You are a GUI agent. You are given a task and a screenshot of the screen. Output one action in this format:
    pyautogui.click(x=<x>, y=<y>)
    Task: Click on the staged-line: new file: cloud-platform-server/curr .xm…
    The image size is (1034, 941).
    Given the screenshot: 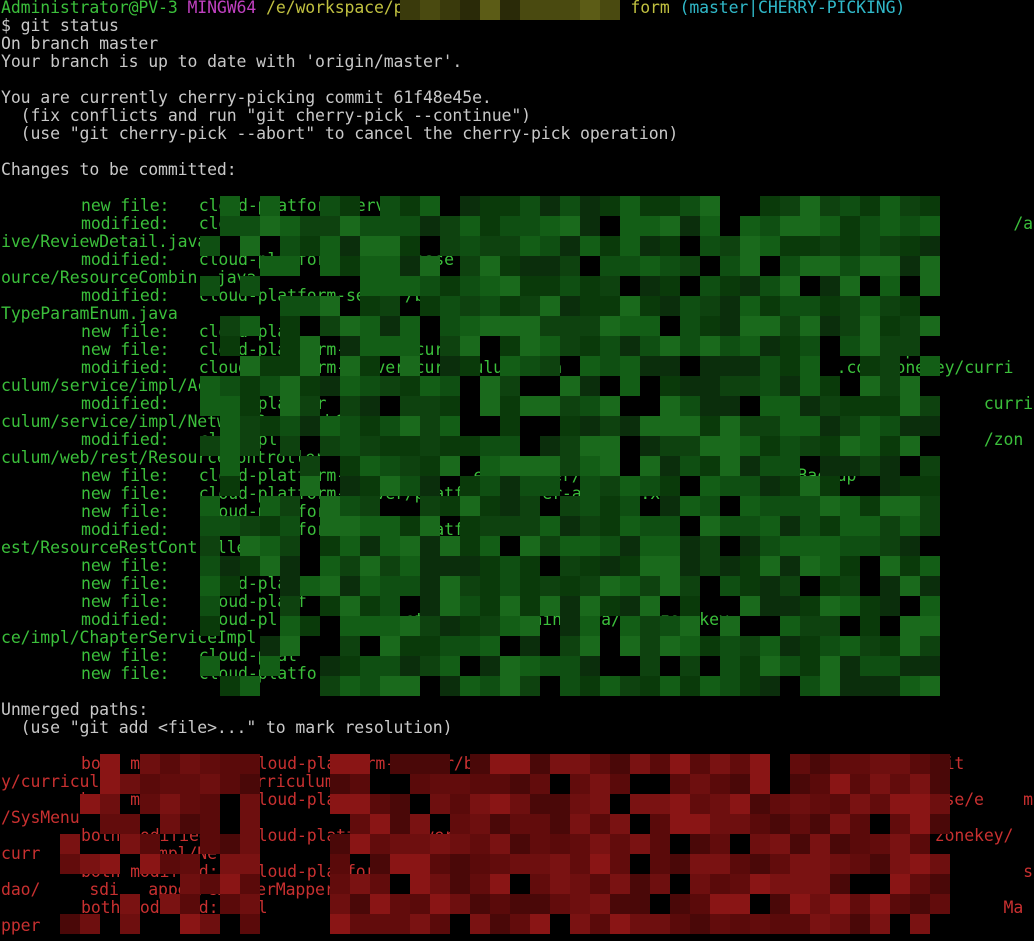 What is the action you would take?
    pyautogui.click(x=498, y=349)
    